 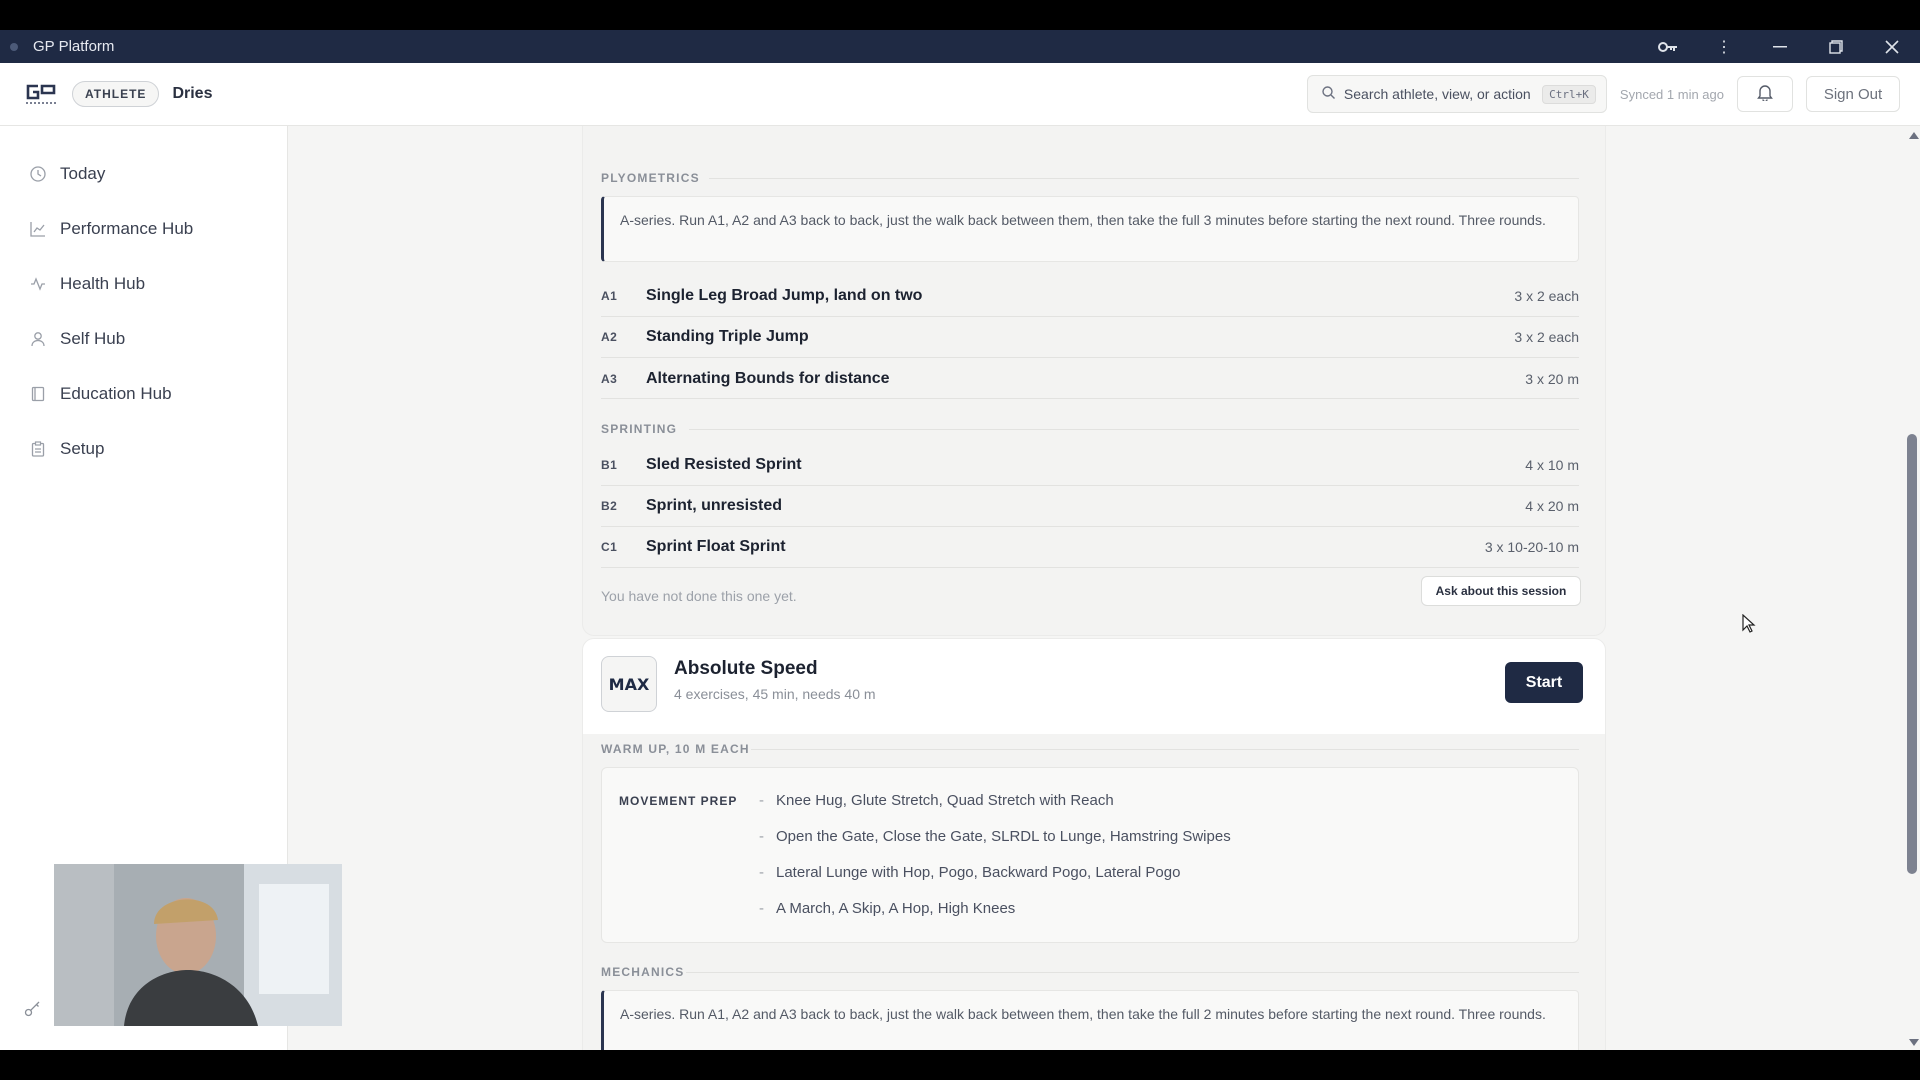 I want to click on movement-prep-label: MOVEMENT PREP, so click(x=678, y=801).